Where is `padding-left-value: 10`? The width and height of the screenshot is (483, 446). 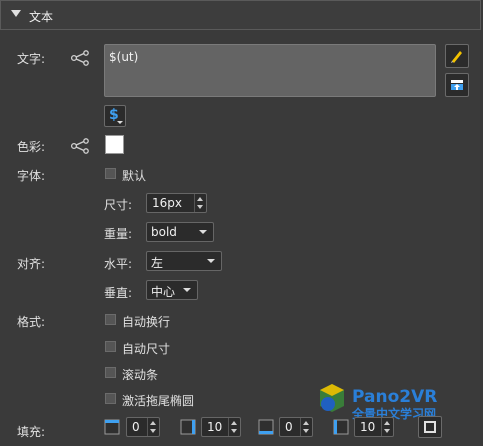
padding-left-value: 10 is located at coordinates (368, 427).